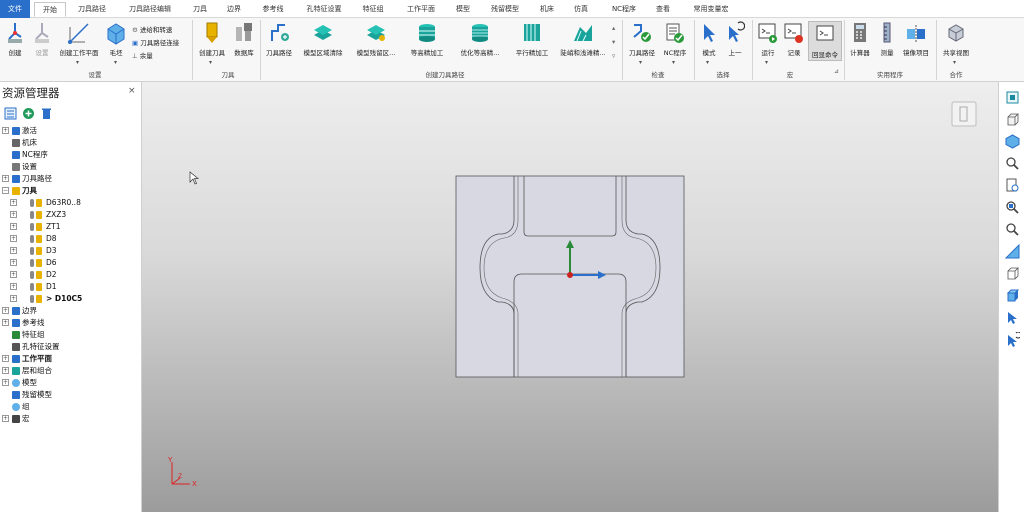 This screenshot has height=512, width=1024. I want to click on macro-run-dropdown: ▾, so click(766, 62).